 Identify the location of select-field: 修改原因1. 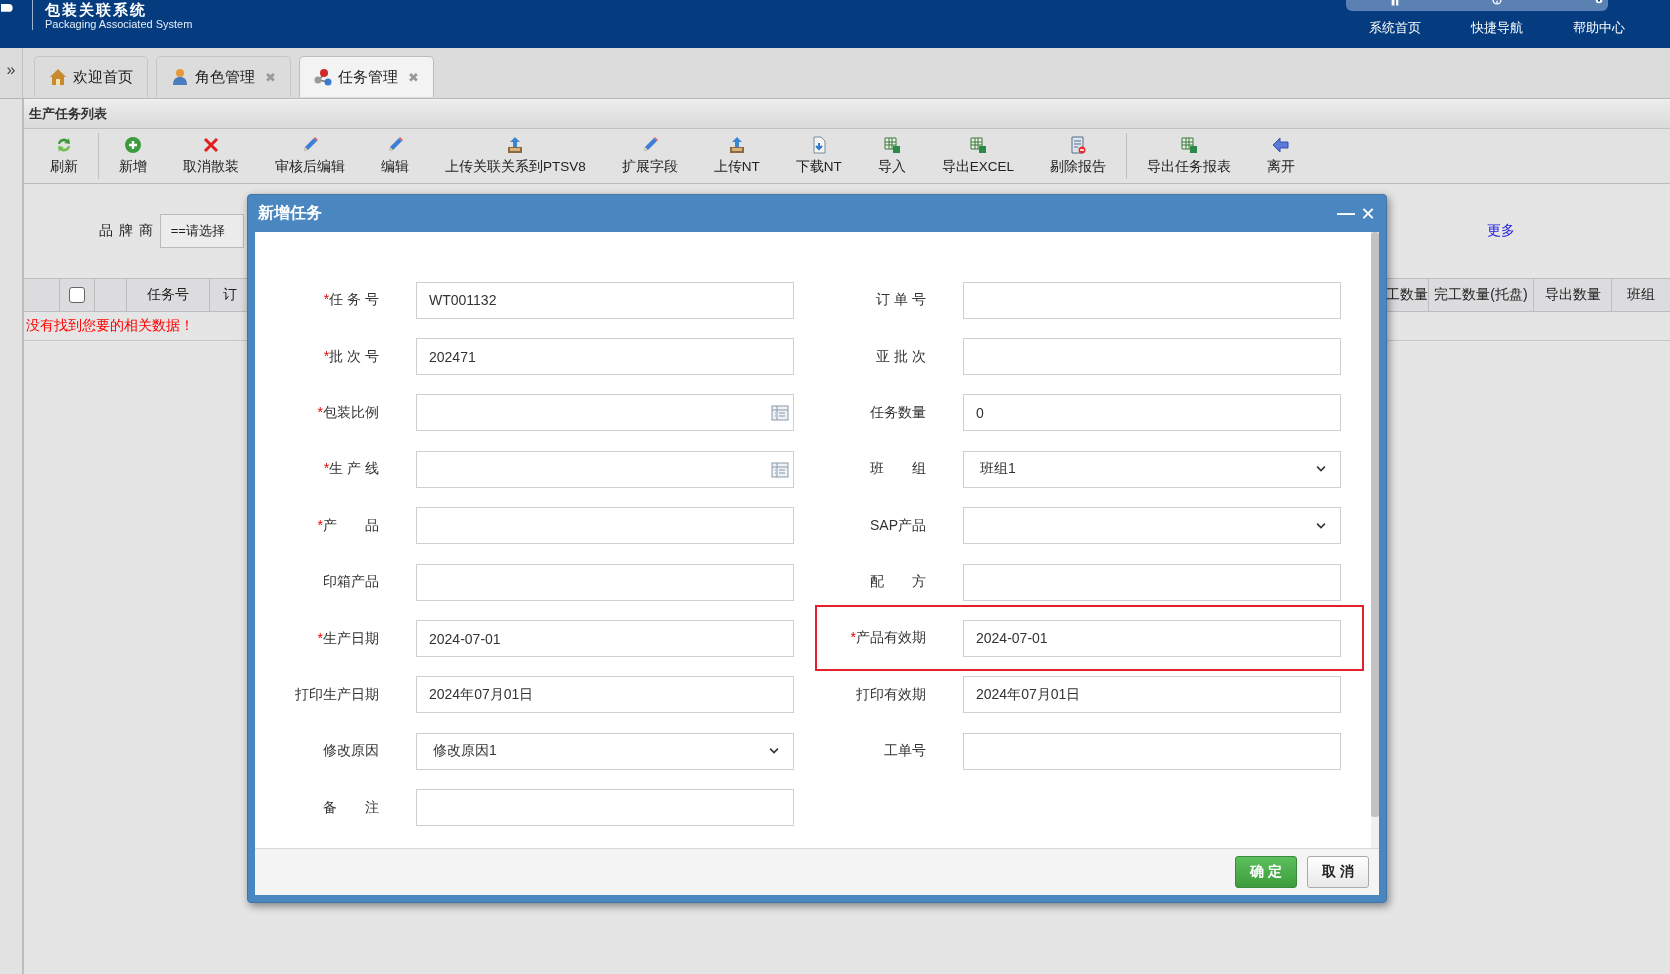
(605, 751).